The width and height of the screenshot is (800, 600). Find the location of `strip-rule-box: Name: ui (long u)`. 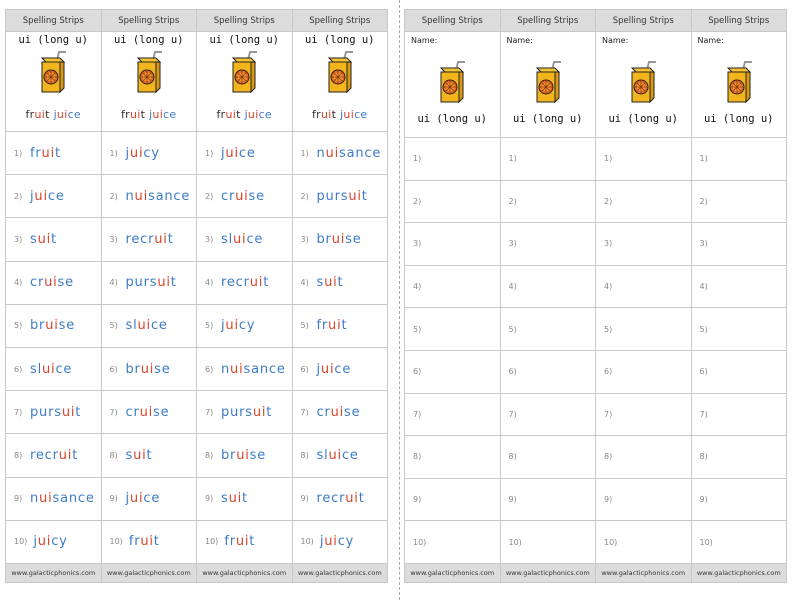

strip-rule-box: Name: ui (long u) is located at coordinates (643, 85).